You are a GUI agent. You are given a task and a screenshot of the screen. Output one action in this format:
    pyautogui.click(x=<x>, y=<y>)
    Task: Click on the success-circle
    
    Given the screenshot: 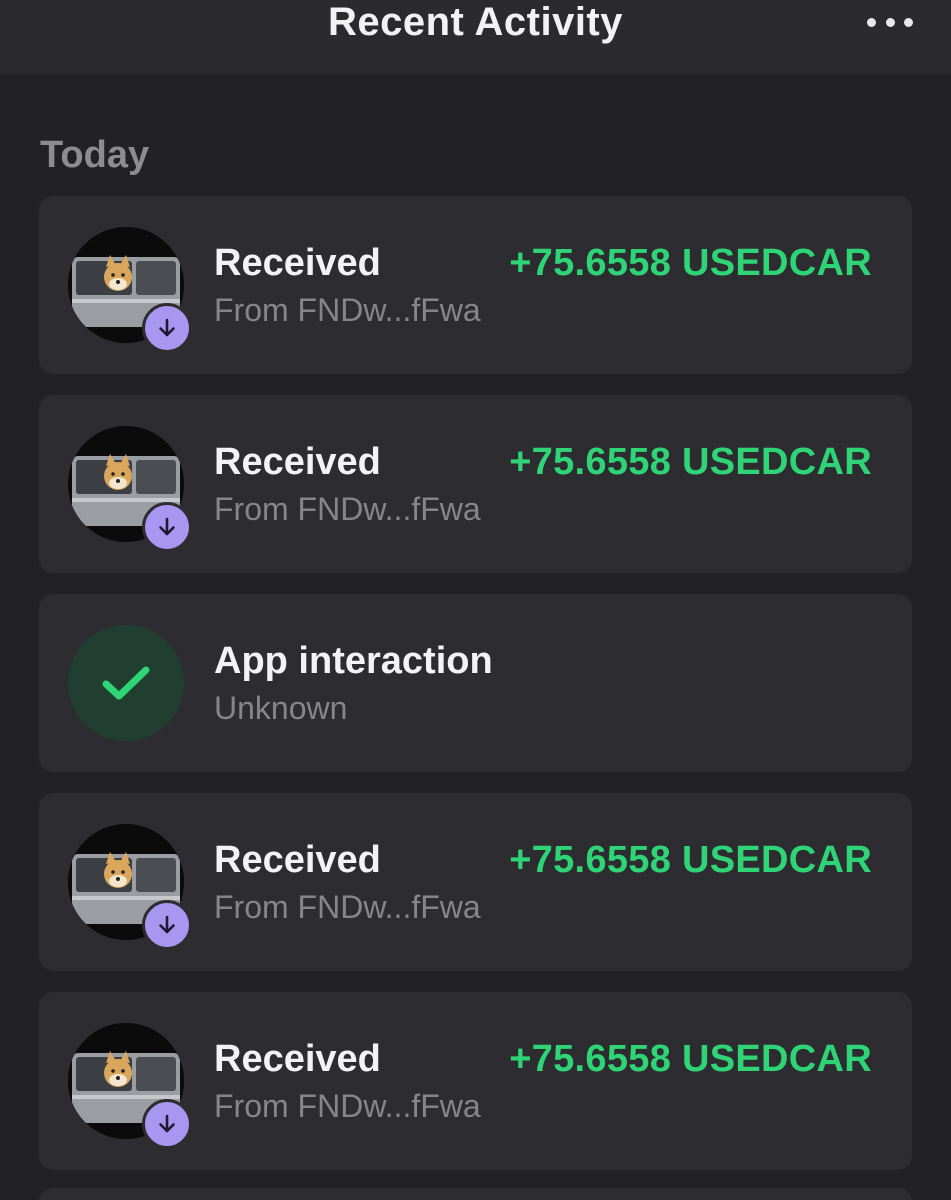 What is the action you would take?
    pyautogui.click(x=126, y=683)
    